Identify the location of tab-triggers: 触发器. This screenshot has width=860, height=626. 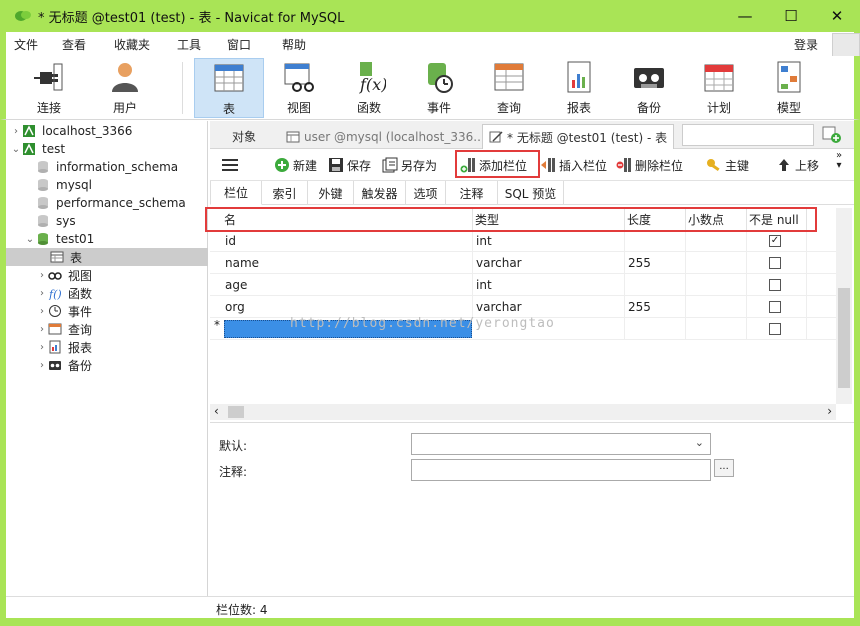
(380, 193).